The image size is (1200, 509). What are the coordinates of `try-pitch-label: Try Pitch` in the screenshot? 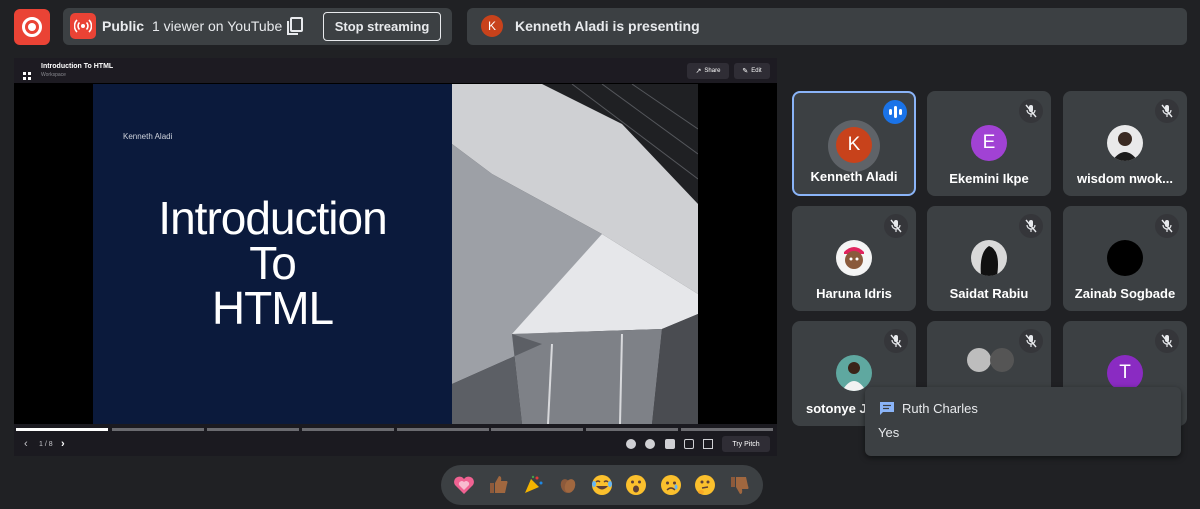 It's located at (746, 444).